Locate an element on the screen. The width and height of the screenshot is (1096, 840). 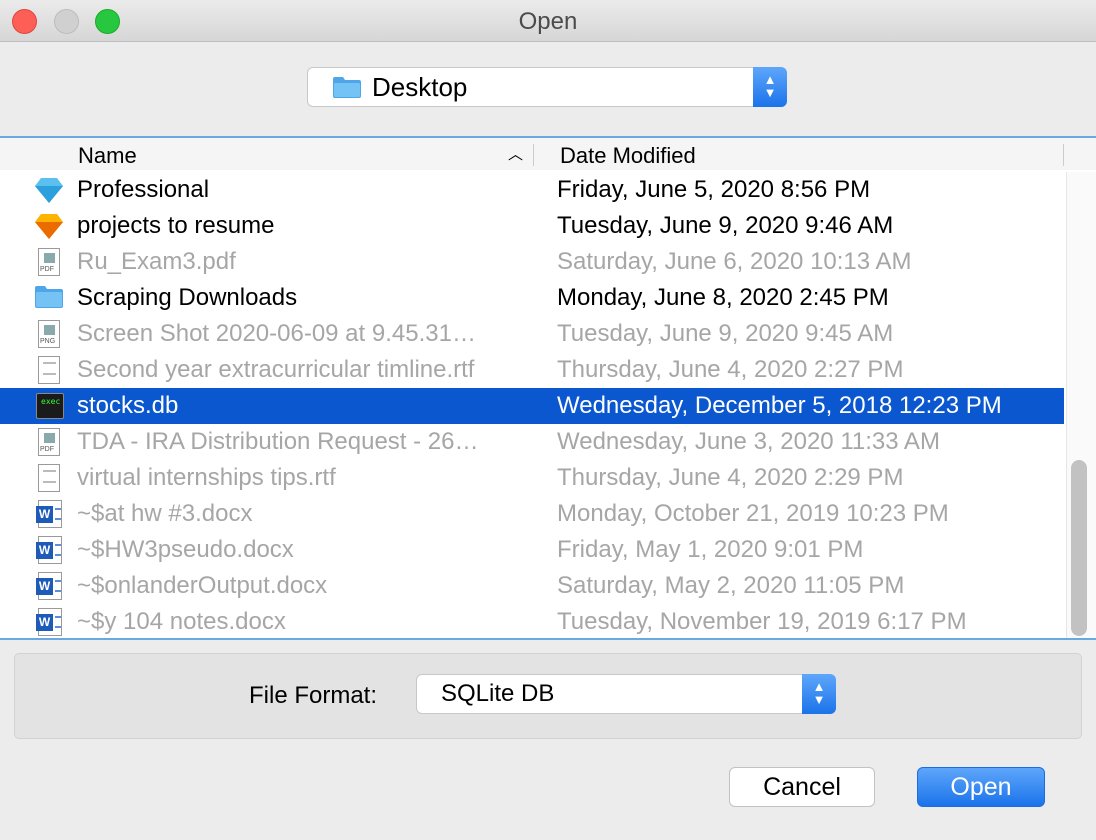
file-format-value: SQLite DB is located at coordinates (498, 693).